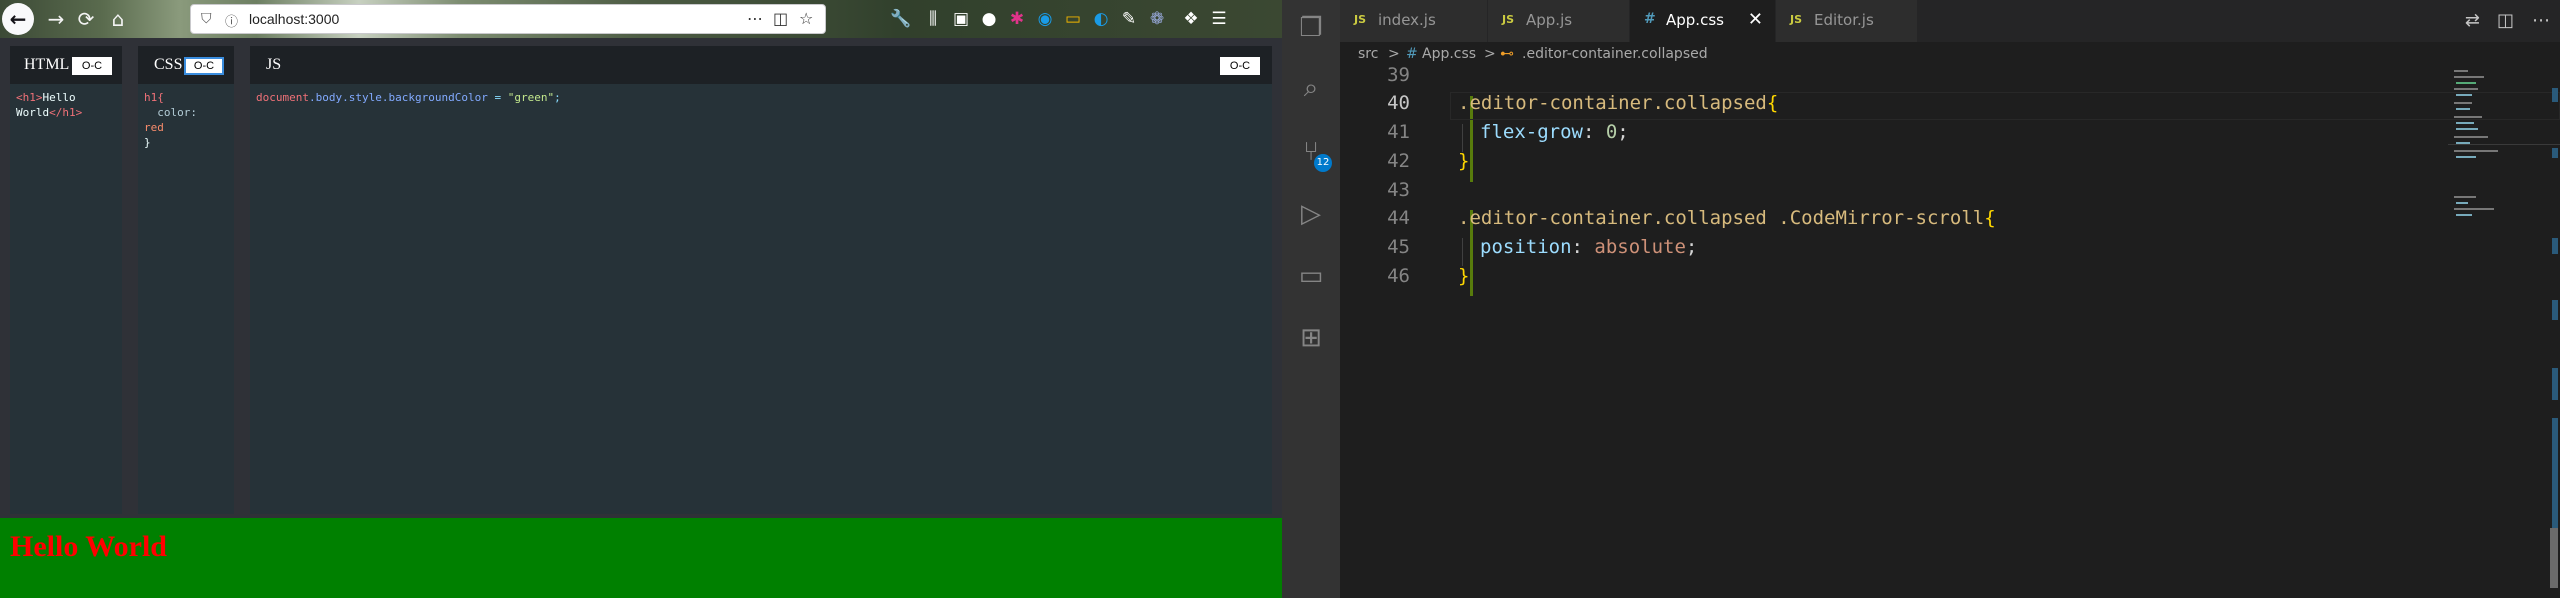 The height and width of the screenshot is (598, 2560). What do you see at coordinates (325, 97) in the screenshot?
I see `code-token: .body` at bounding box center [325, 97].